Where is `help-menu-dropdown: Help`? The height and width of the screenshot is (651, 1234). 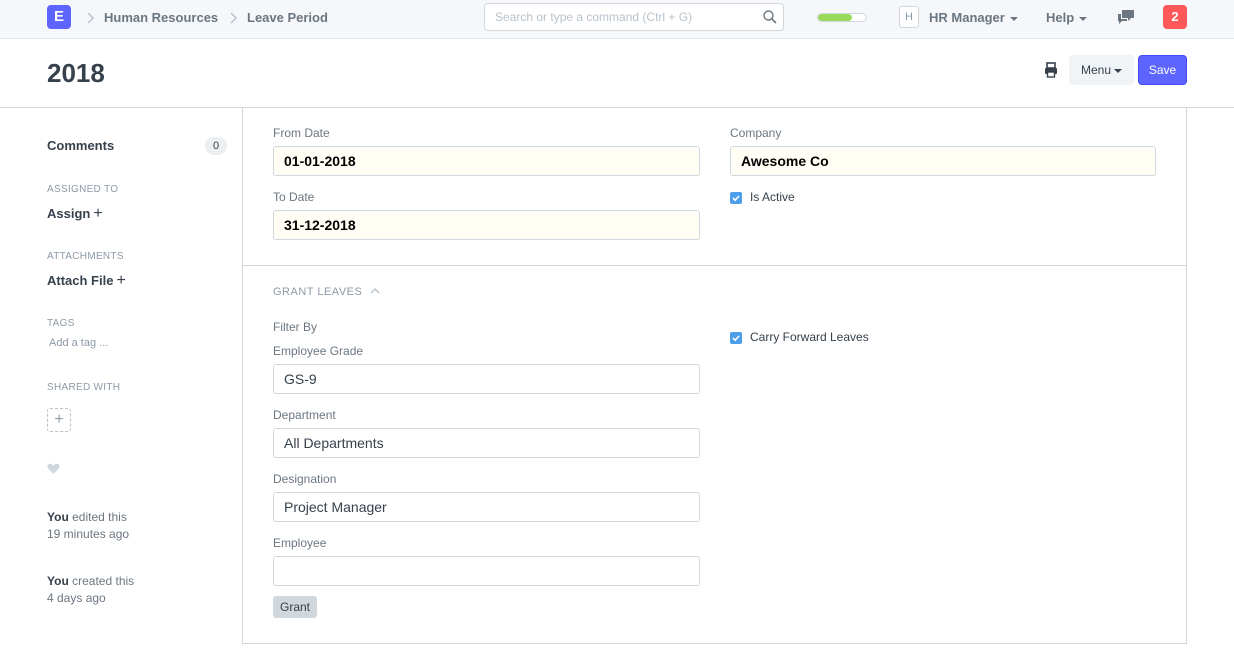
help-menu-dropdown: Help is located at coordinates (1067, 17).